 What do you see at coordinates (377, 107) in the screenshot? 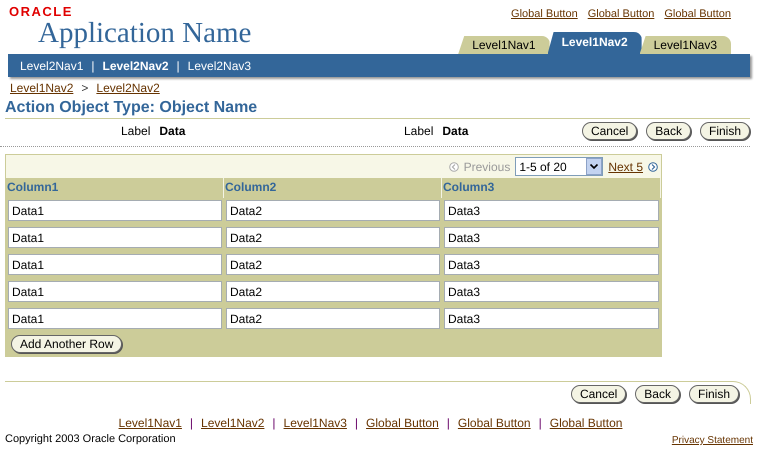
I see `page-title: Action Object Type: Object Name` at bounding box center [377, 107].